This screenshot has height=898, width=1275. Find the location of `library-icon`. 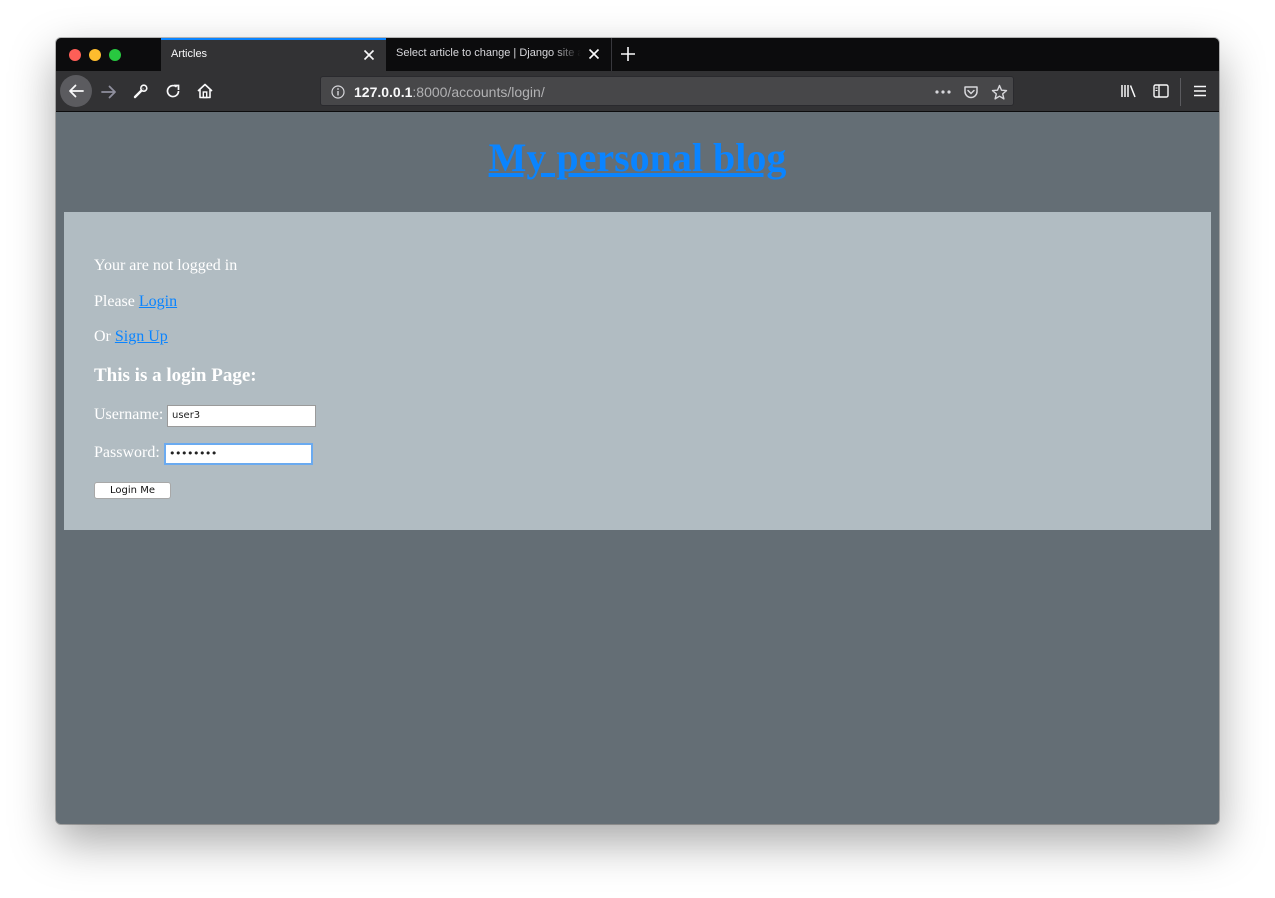

library-icon is located at coordinates (1129, 91).